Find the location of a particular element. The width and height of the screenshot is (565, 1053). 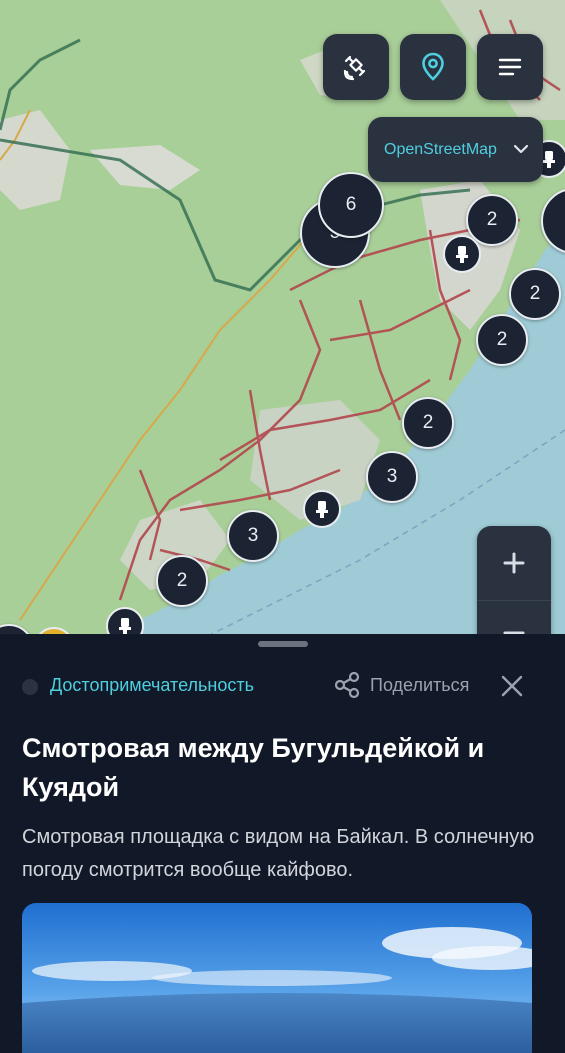

layer-select-label: OpenStreetMap is located at coordinates (440, 149).